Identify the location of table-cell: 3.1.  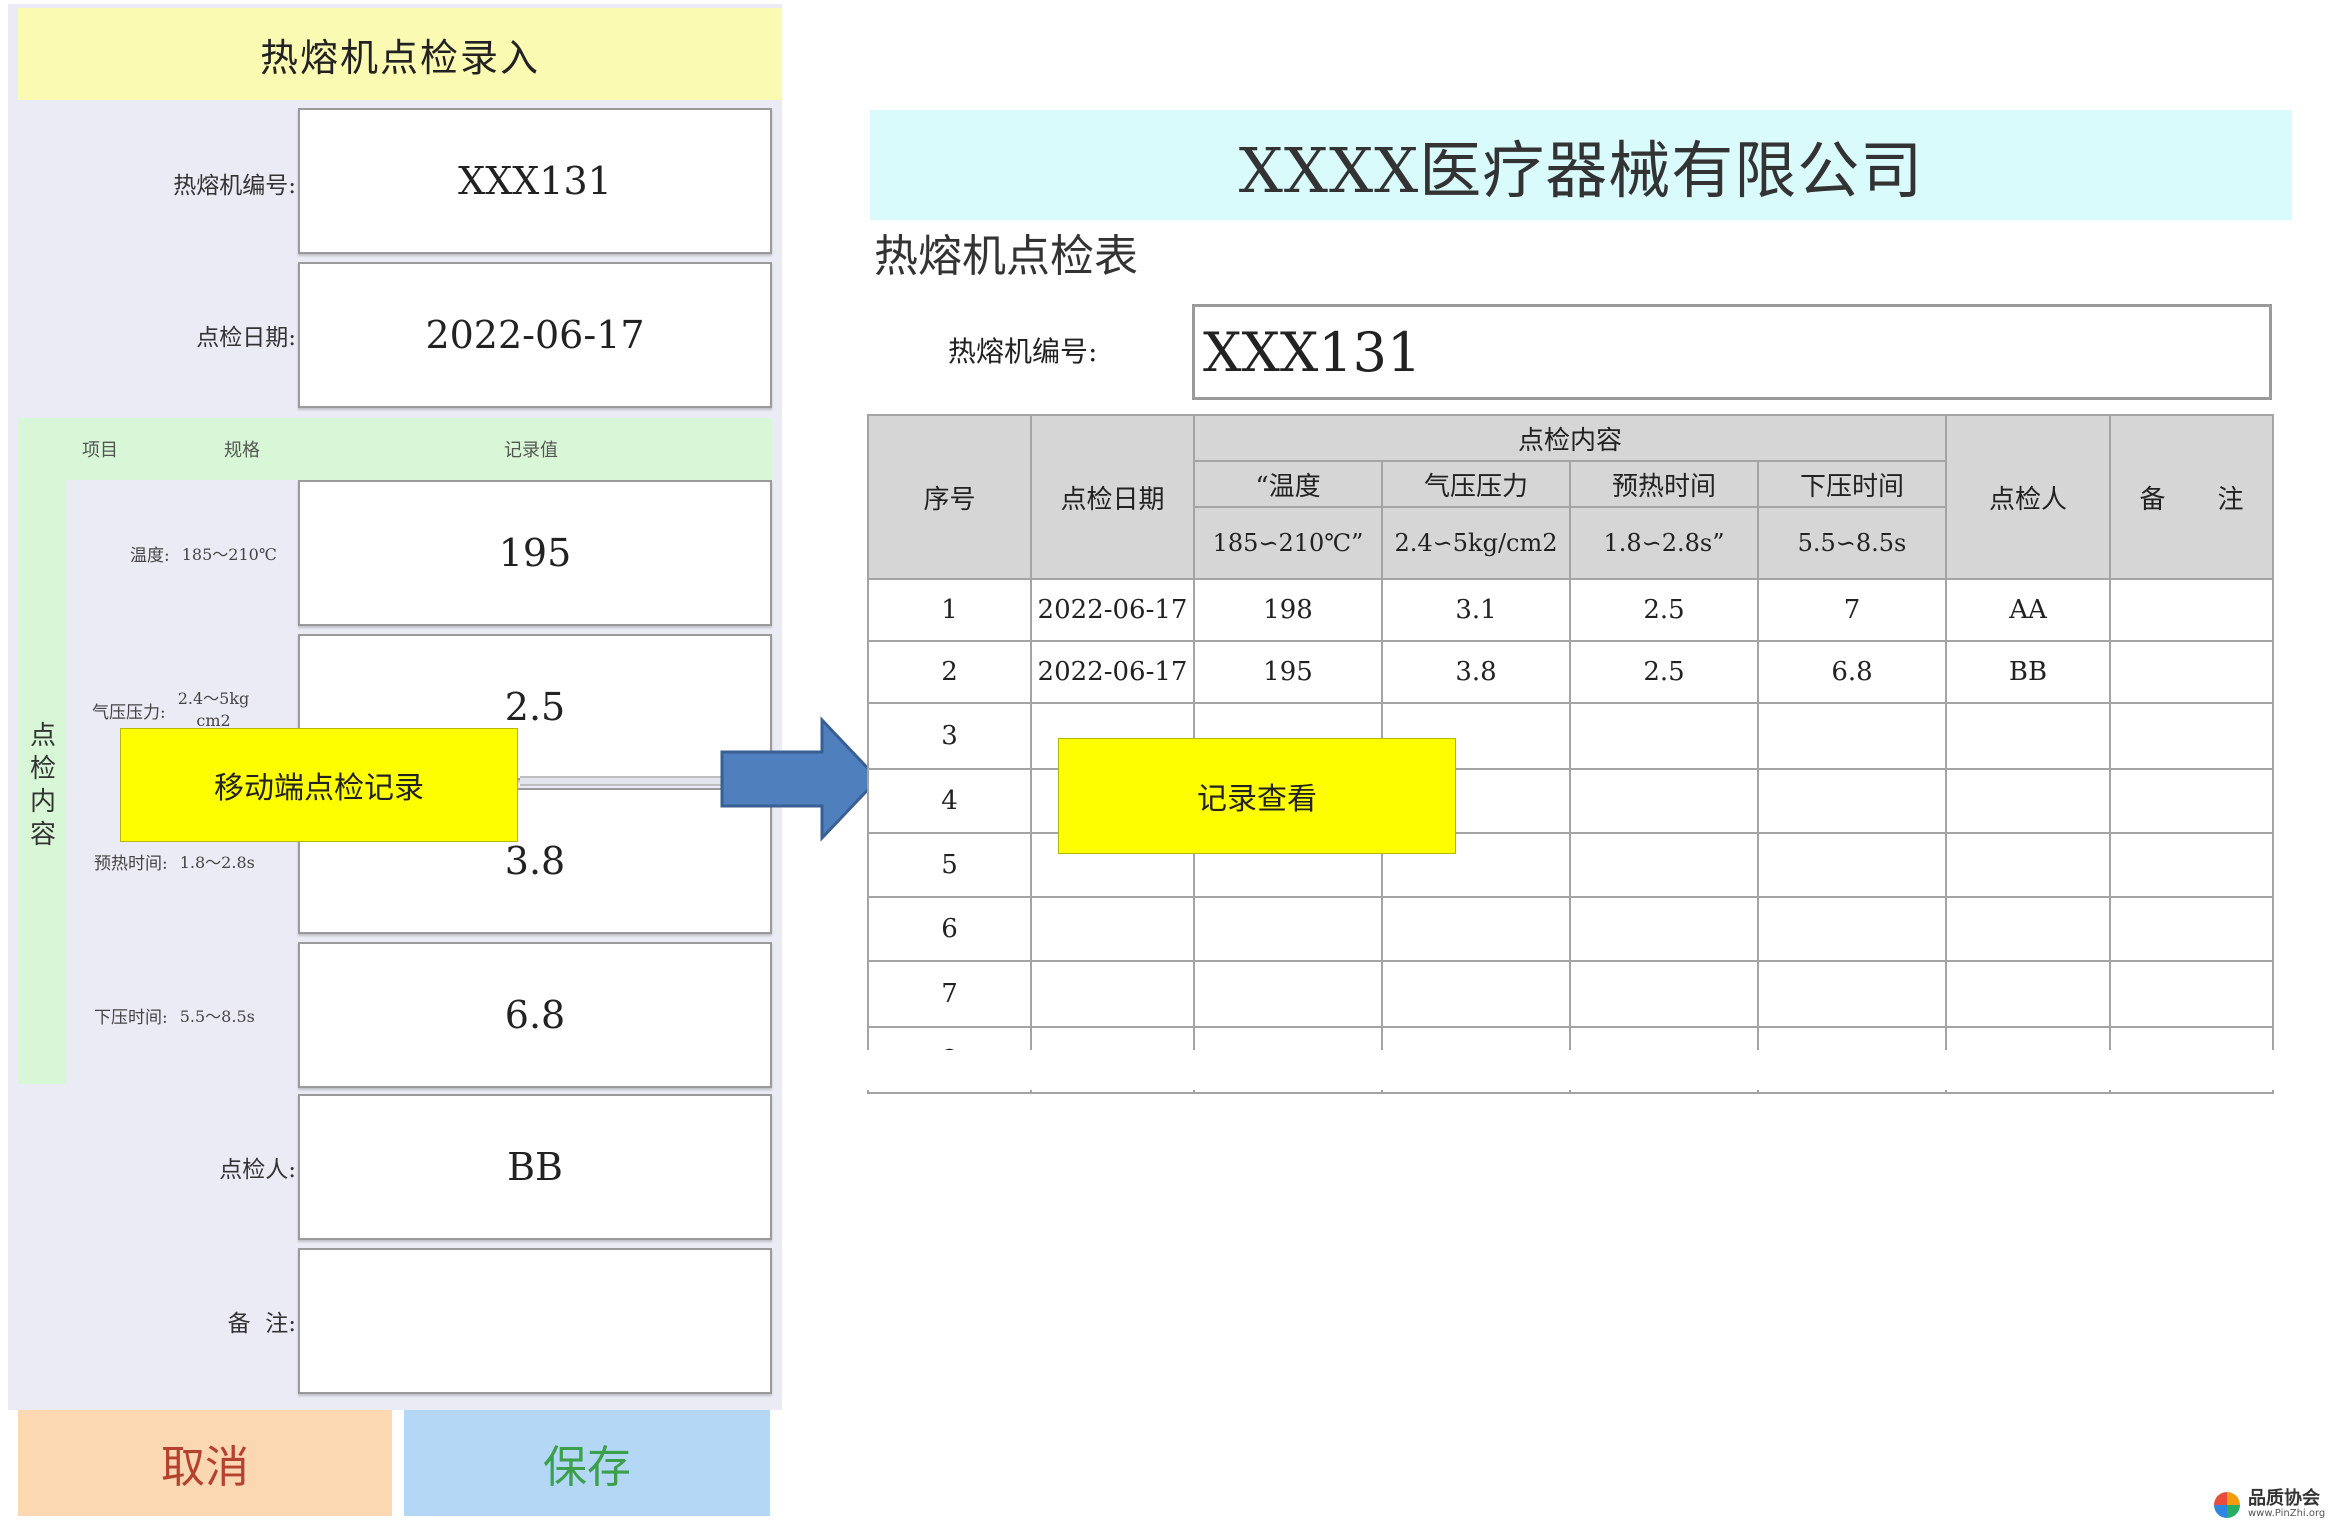
(1476, 610).